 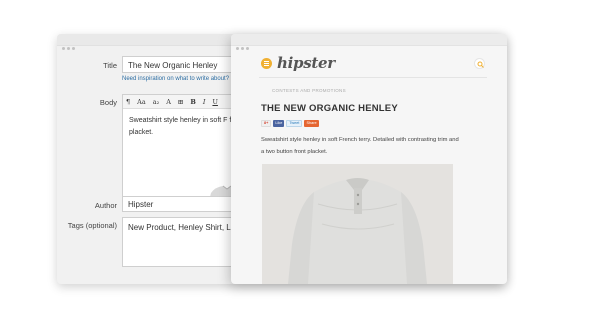 I want to click on preview-titlebar, so click(x=369, y=42).